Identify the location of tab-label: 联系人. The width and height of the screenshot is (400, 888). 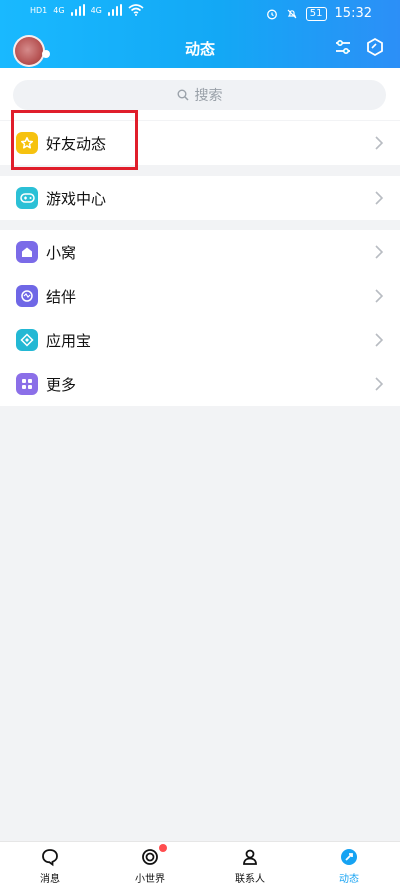
(250, 879).